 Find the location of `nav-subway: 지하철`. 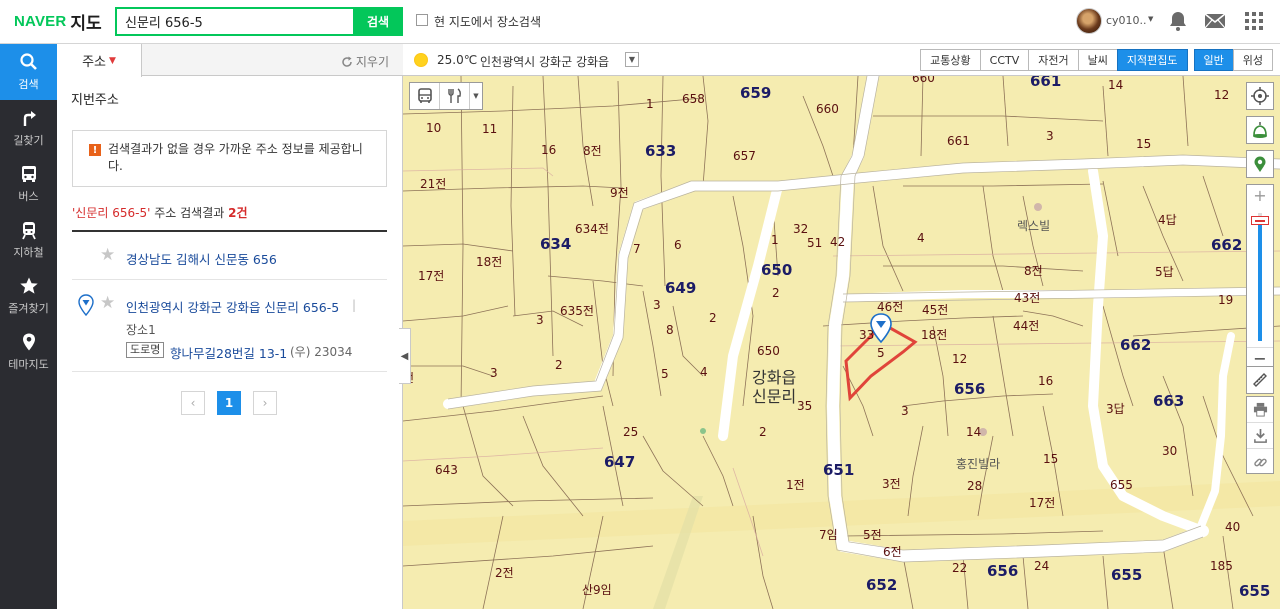

nav-subway: 지하철 is located at coordinates (28, 240).